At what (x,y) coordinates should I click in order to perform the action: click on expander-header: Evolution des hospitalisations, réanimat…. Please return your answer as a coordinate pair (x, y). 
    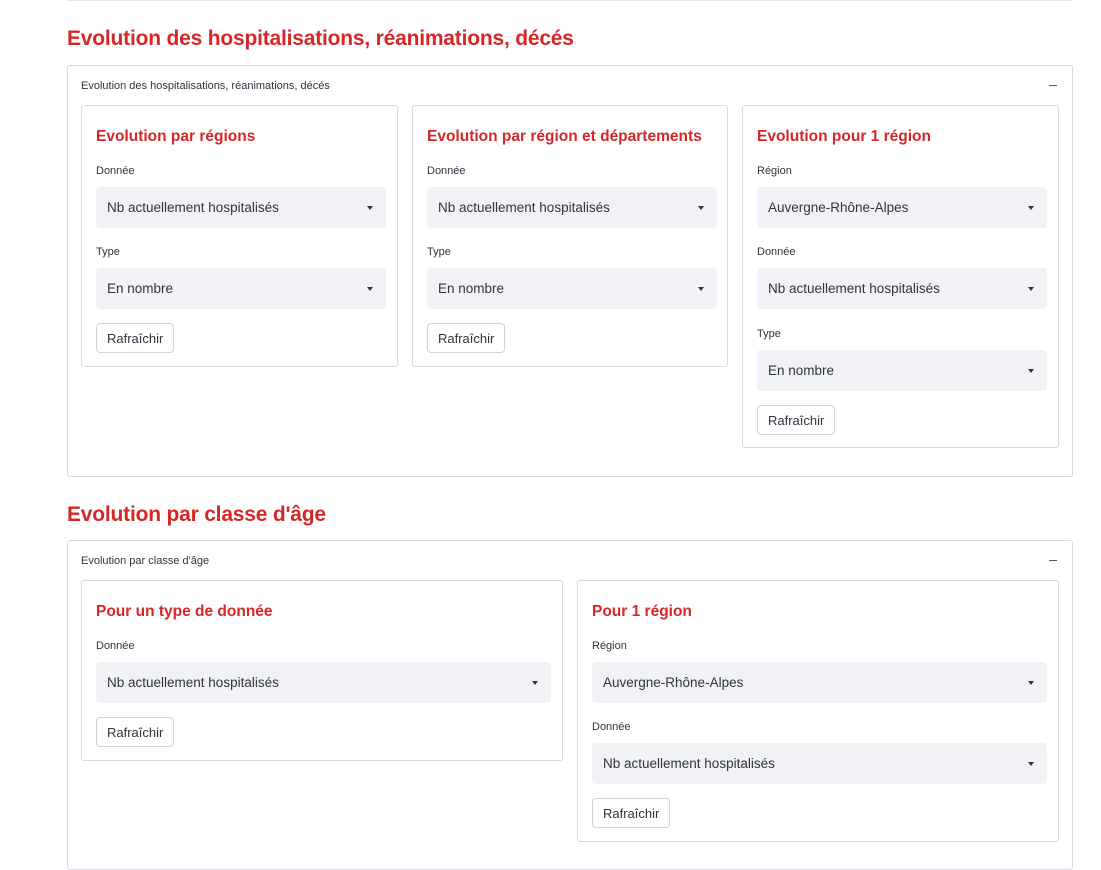
    Looking at the image, I should click on (570, 86).